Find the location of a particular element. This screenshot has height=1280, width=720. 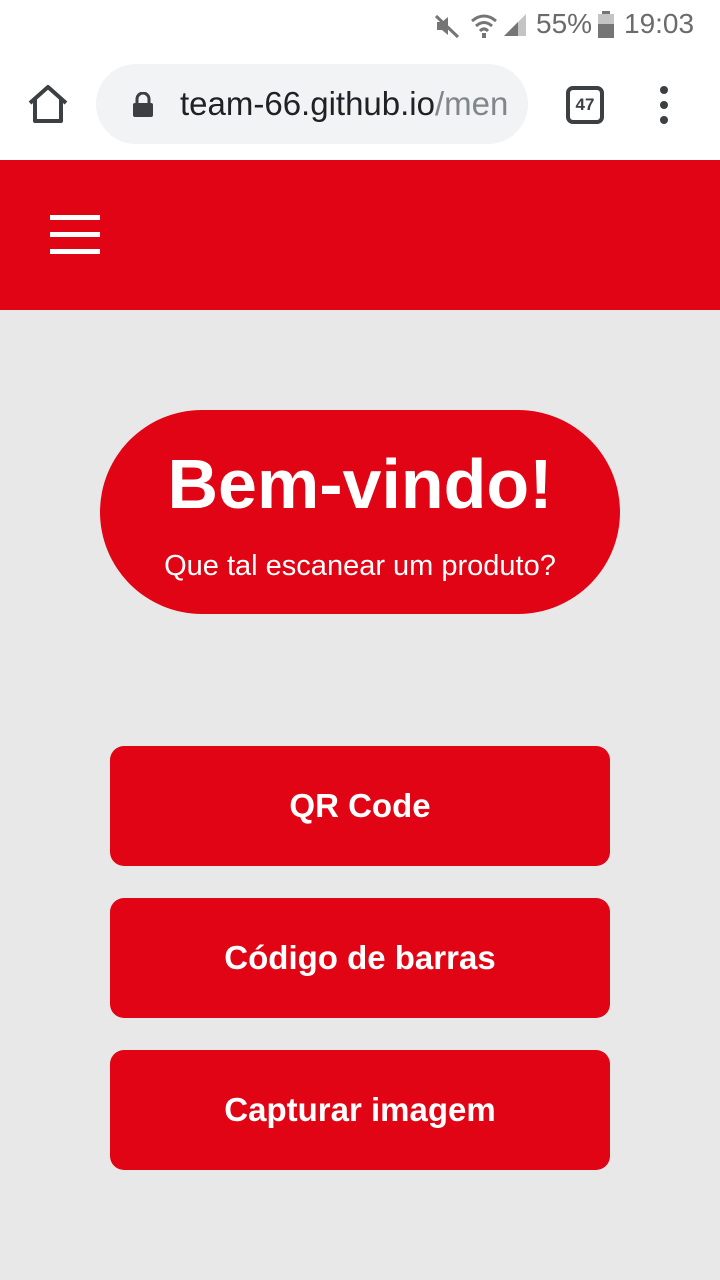

hamburger-icon is located at coordinates (75, 235).